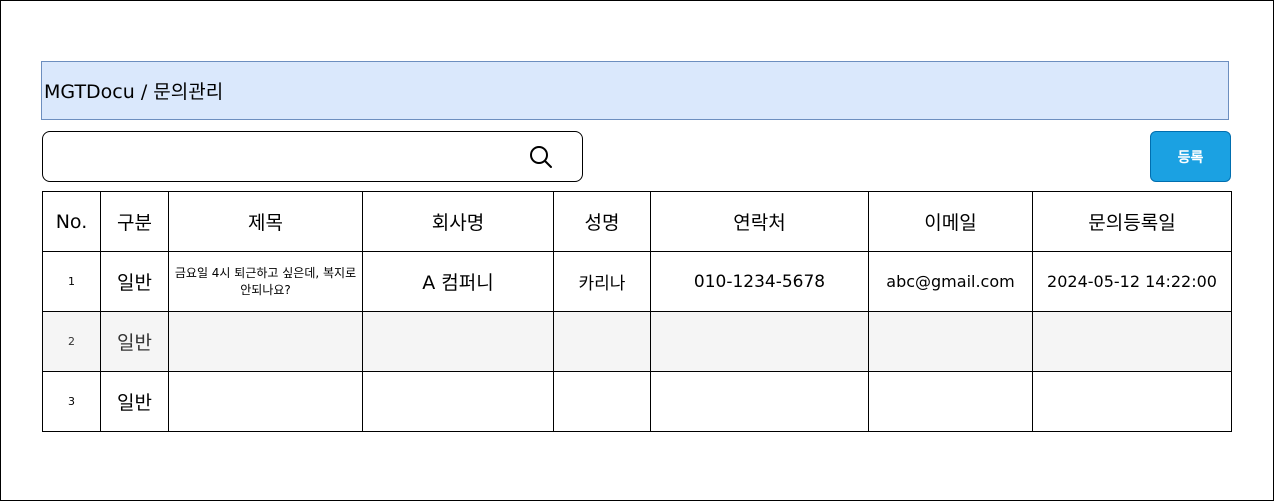 This screenshot has height=501, width=1274. I want to click on search-input, so click(285, 157).